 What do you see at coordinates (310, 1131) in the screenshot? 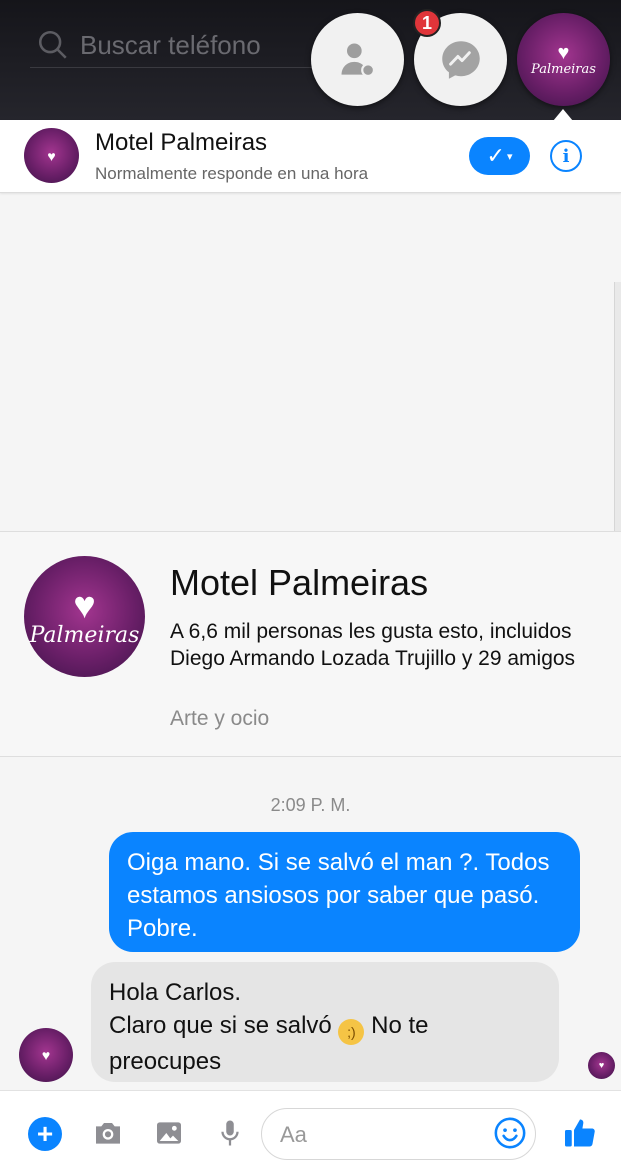
I see `message-composer: + Aa` at bounding box center [310, 1131].